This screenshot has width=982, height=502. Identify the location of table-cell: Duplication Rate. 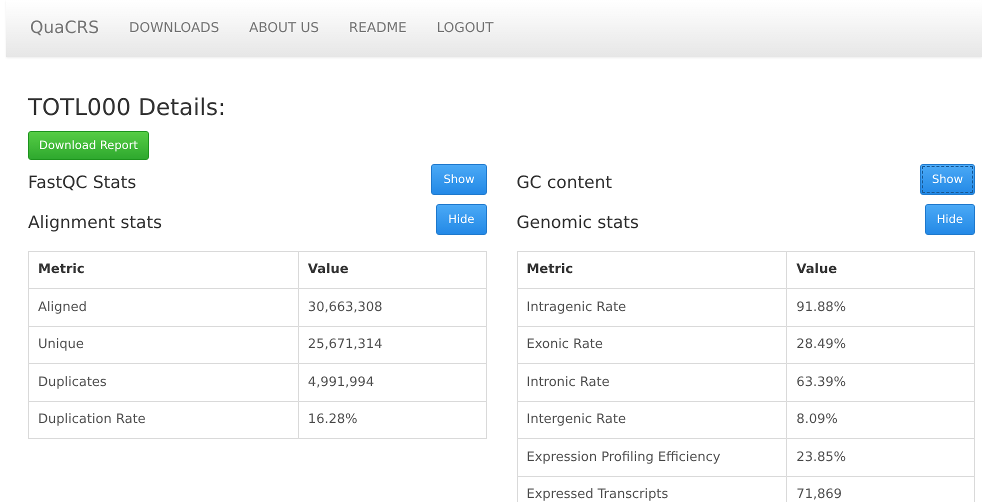
(163, 420).